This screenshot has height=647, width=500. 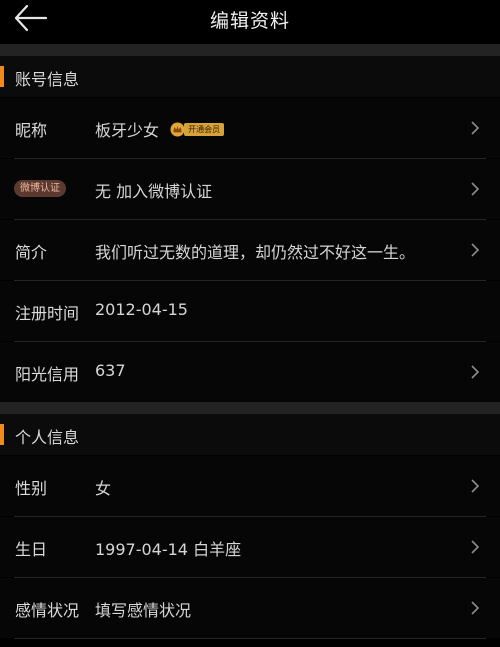 What do you see at coordinates (250, 372) in the screenshot?
I see `row-sunshine-credit: 阳光信用 637` at bounding box center [250, 372].